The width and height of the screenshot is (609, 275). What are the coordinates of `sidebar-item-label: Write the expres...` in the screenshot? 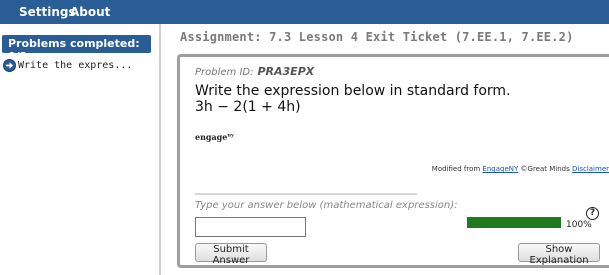 It's located at (75, 65).